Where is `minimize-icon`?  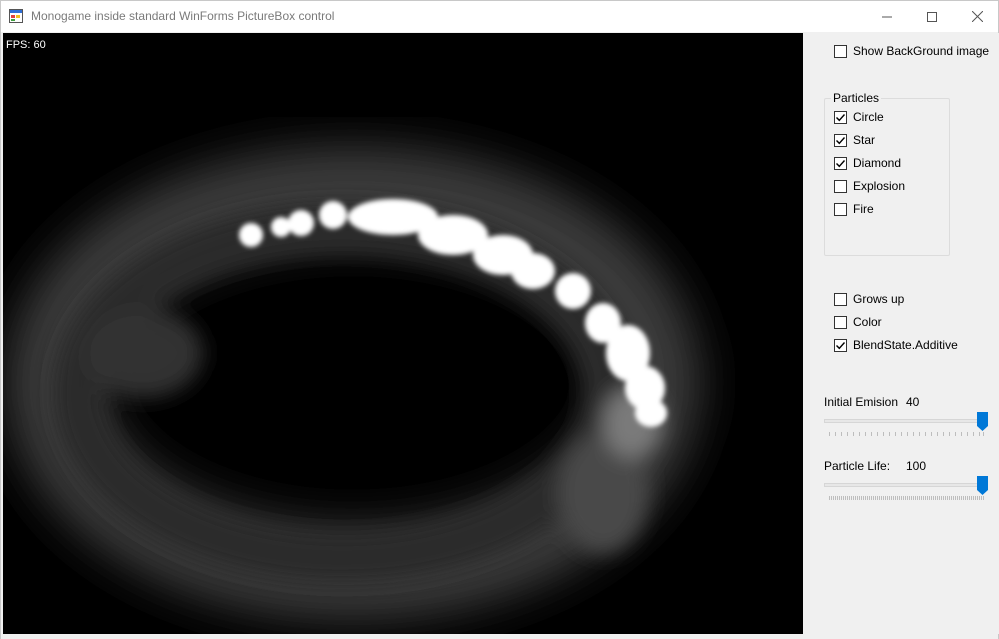 minimize-icon is located at coordinates (887, 16).